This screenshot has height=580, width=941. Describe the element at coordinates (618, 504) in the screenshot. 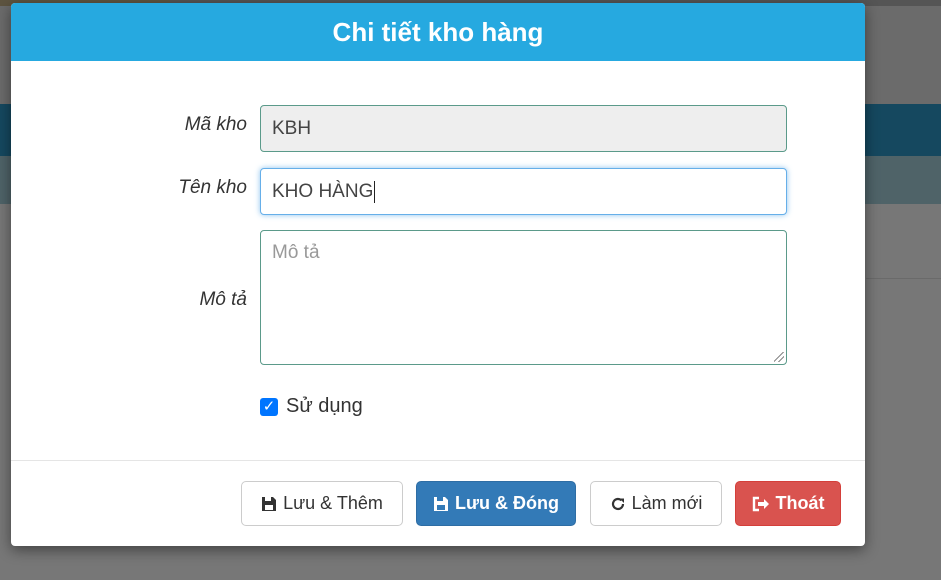

I see `refresh-icon` at that location.